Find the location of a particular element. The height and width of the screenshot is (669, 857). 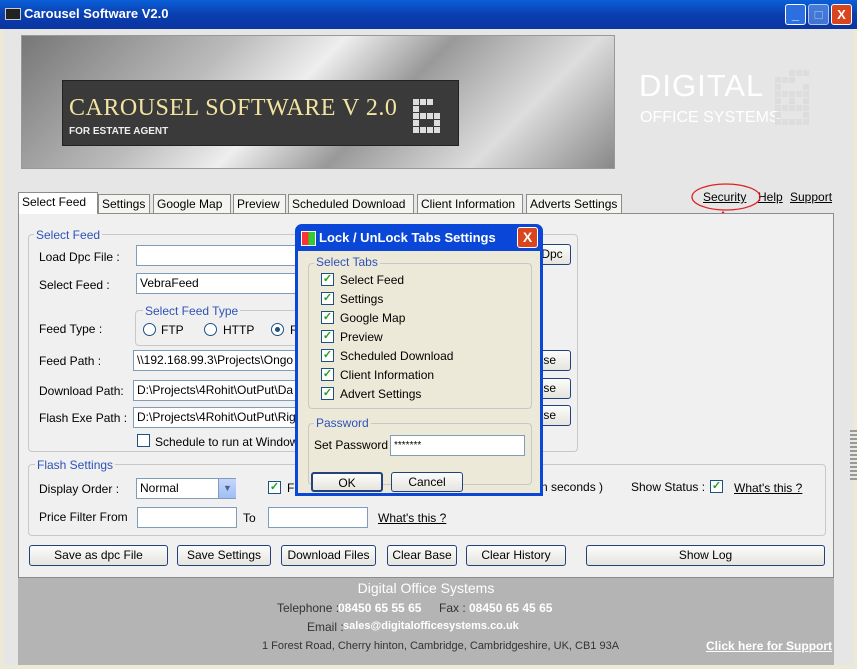

scheduled-download-checkbox-label: Scheduled Download is located at coordinates (397, 356).